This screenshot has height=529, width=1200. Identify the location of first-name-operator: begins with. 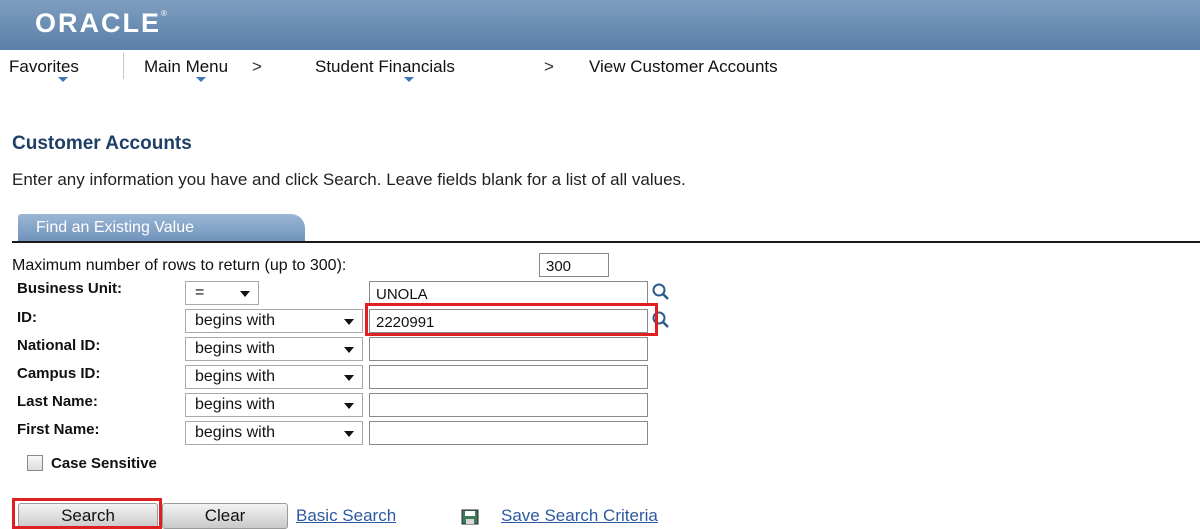
(274, 433).